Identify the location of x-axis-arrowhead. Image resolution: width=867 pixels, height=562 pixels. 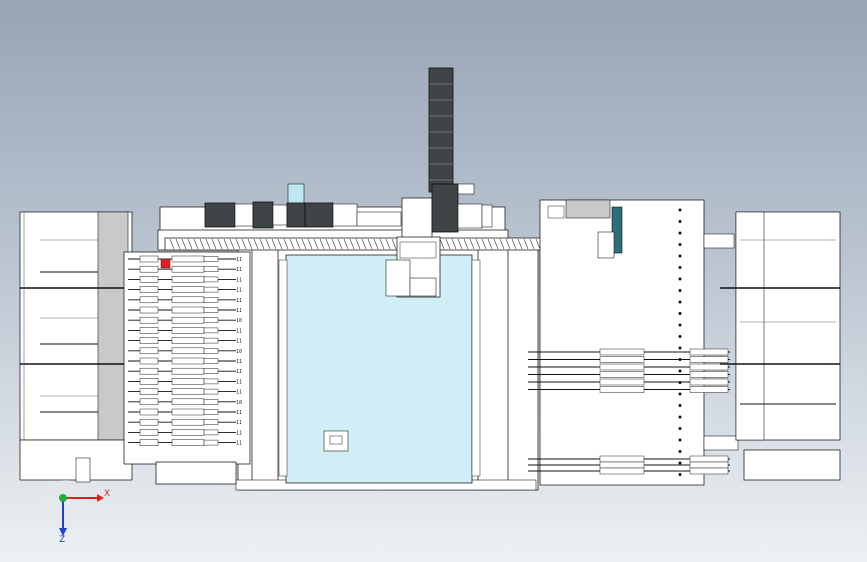
(100, 498).